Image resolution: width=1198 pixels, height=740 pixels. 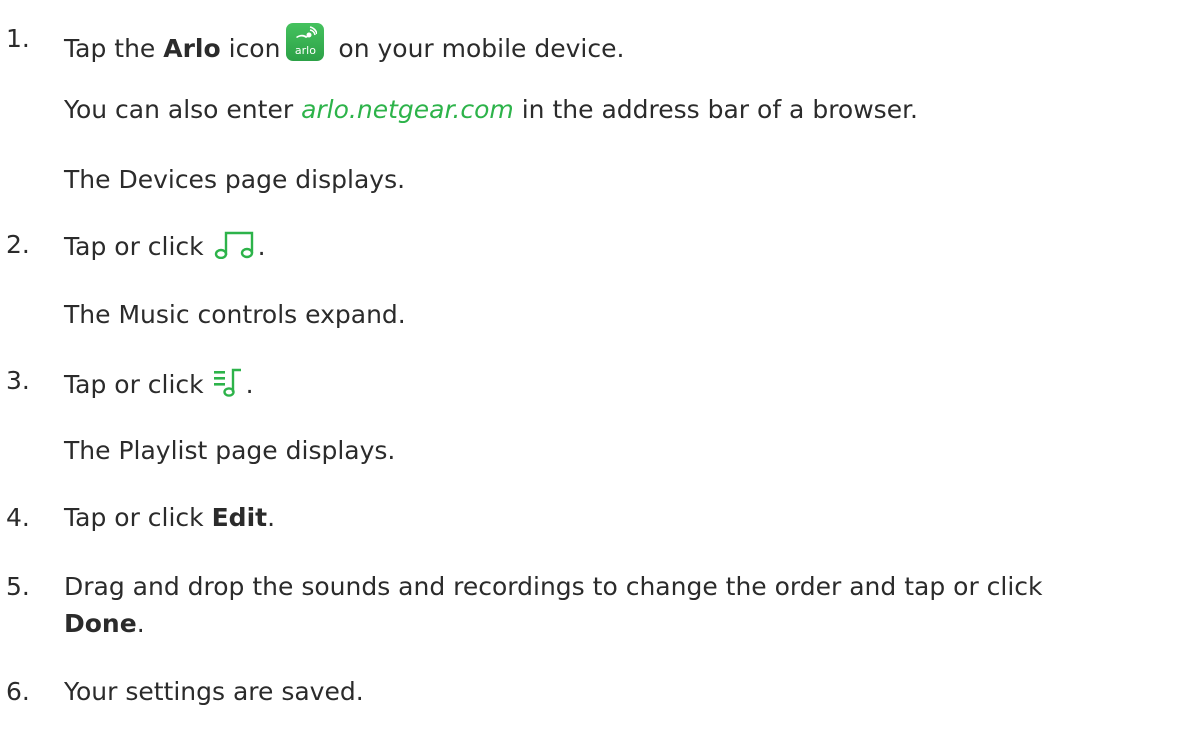 What do you see at coordinates (100, 623) in the screenshot?
I see `done-label: Done` at bounding box center [100, 623].